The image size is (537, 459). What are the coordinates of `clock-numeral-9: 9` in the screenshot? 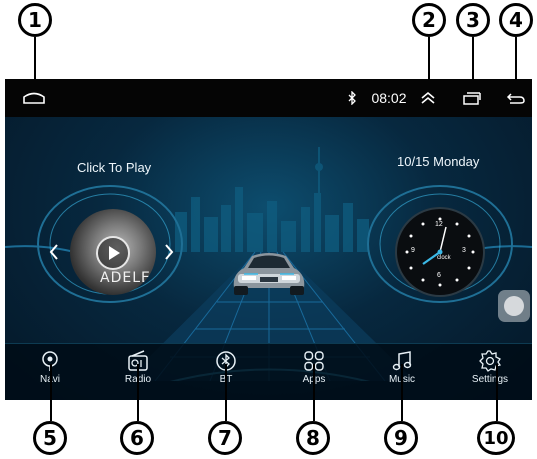 It's located at (413, 250).